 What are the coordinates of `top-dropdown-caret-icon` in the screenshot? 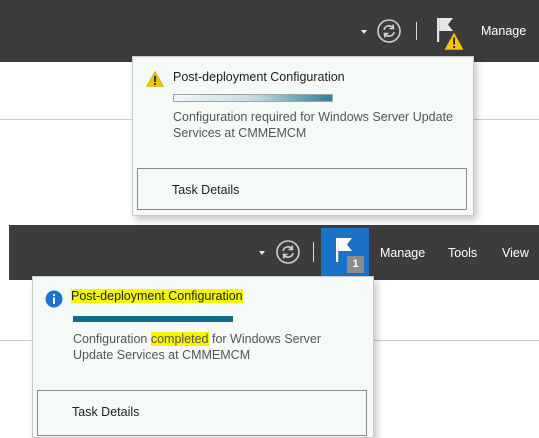 It's located at (364, 32).